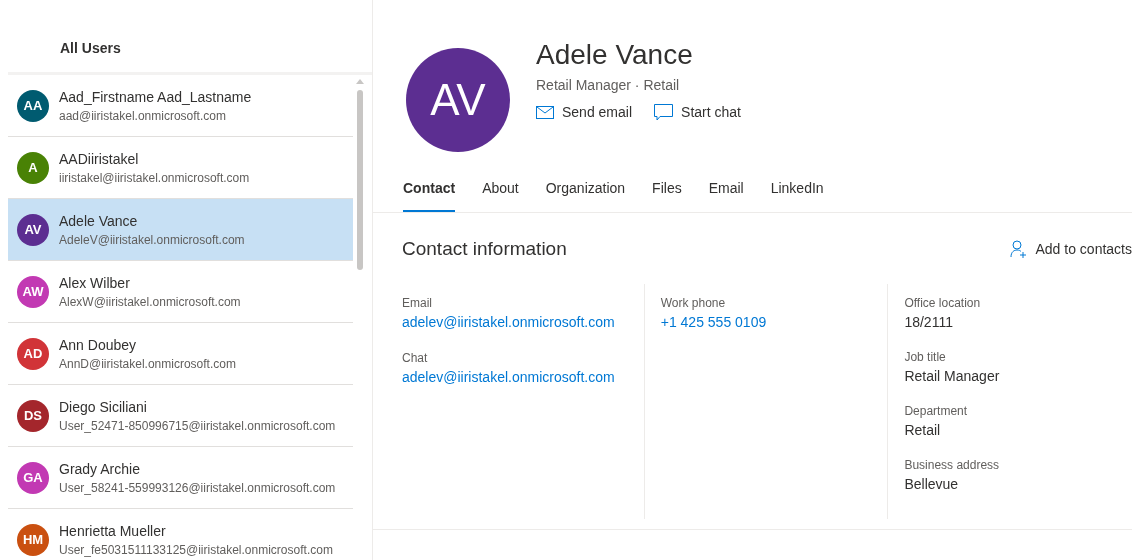 Image resolution: width=1132 pixels, height=560 pixels. I want to click on profile-avatar: AV, so click(458, 100).